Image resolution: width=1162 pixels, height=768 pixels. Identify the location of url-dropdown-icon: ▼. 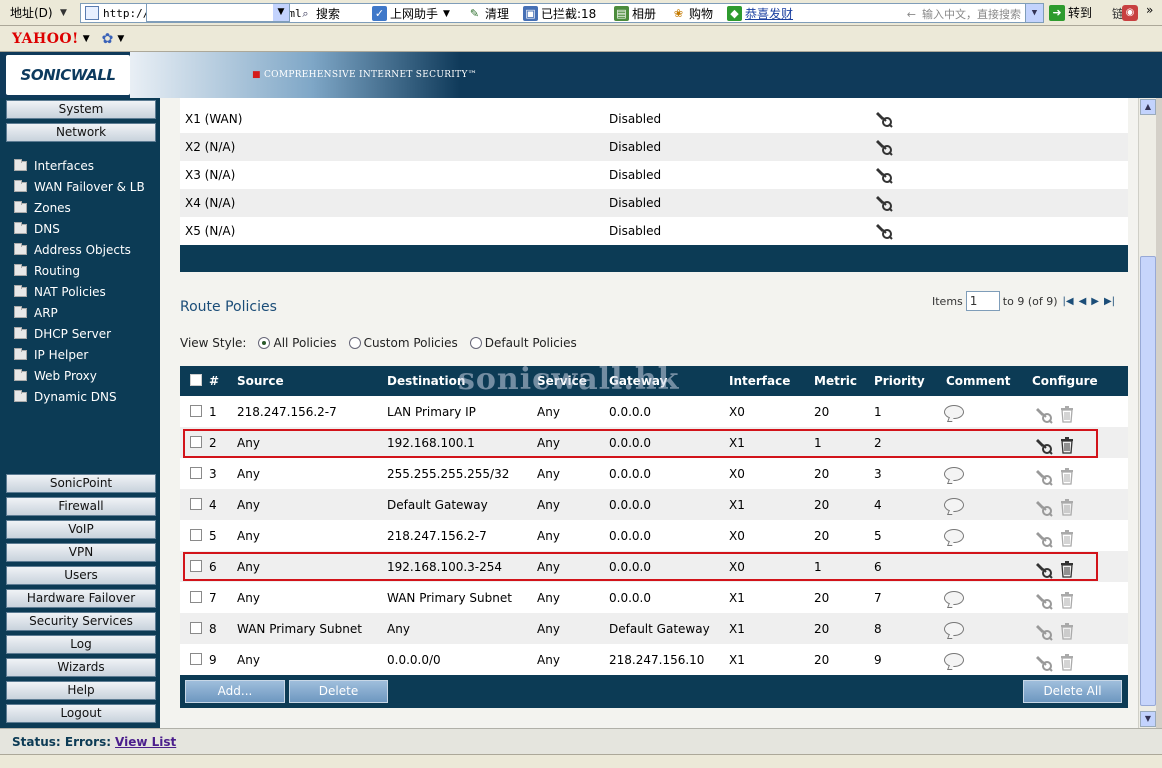
(1034, 13).